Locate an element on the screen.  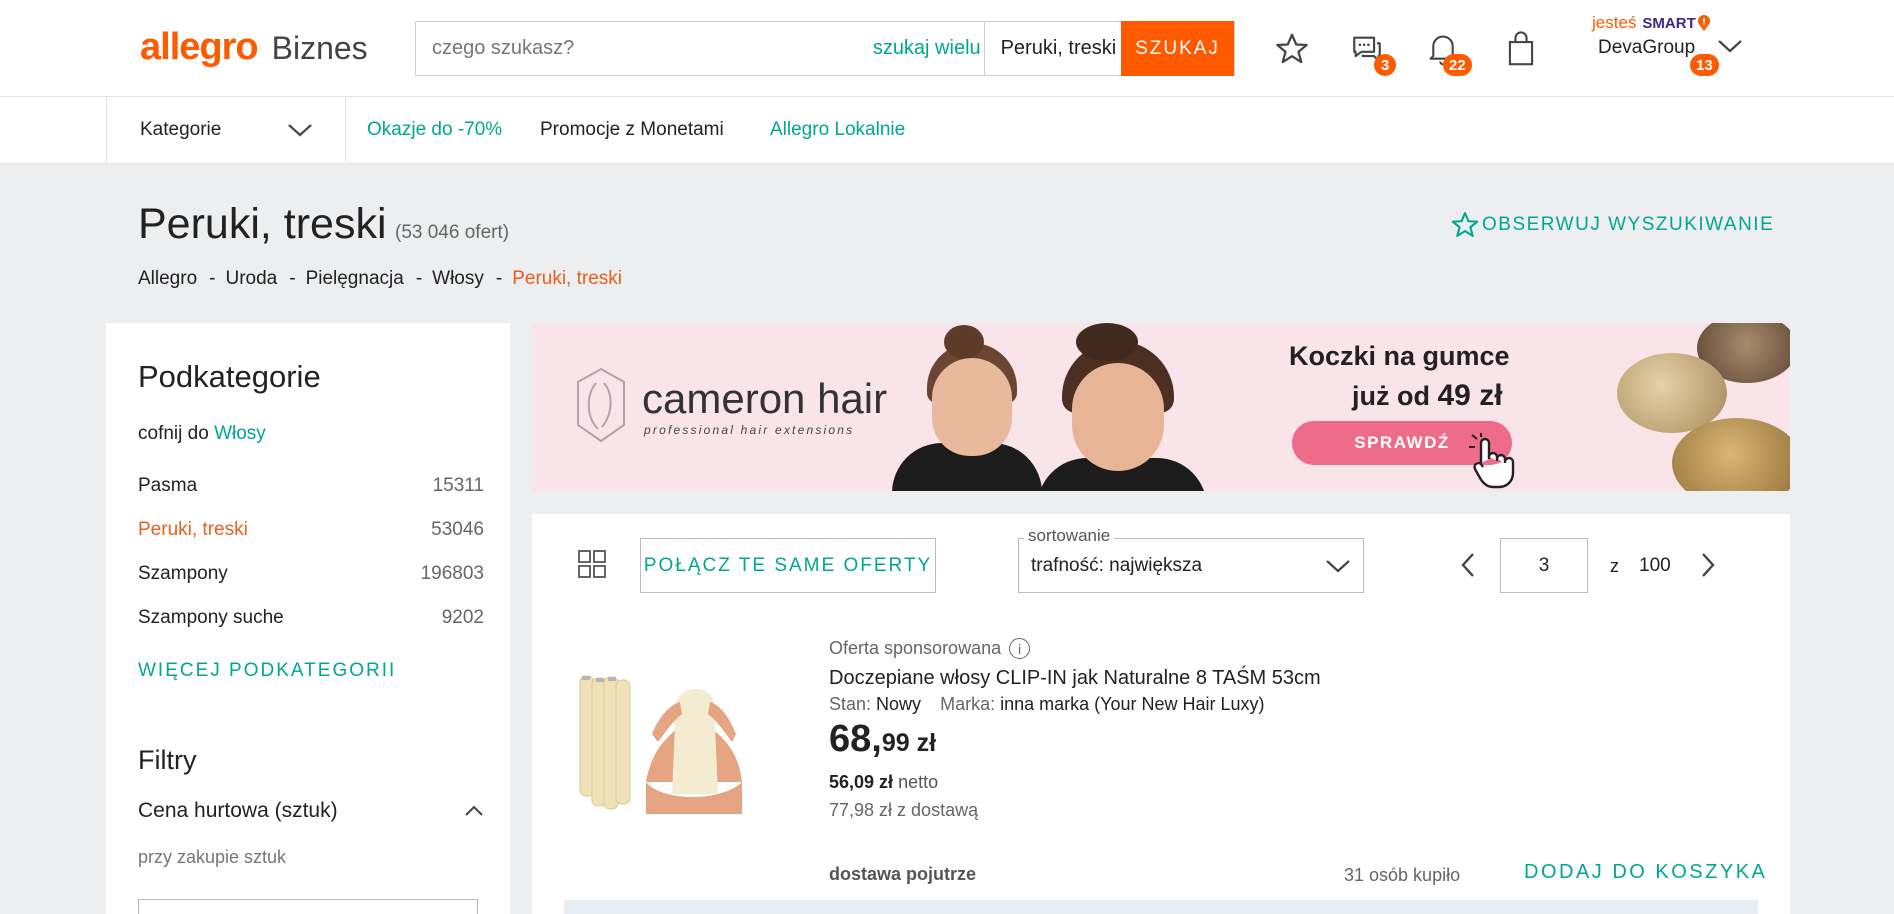
banner-price-line: już od 49 zł is located at coordinates (1427, 396).